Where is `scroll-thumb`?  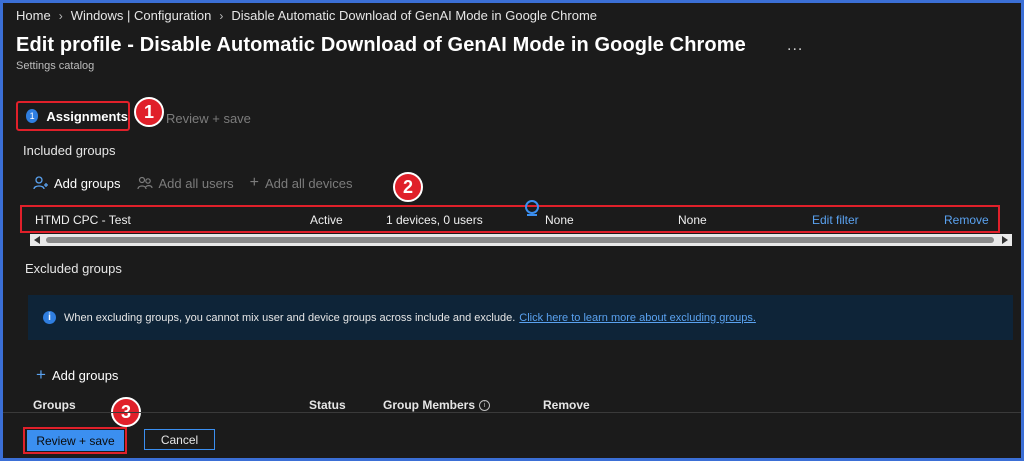
scroll-thumb is located at coordinates (520, 240).